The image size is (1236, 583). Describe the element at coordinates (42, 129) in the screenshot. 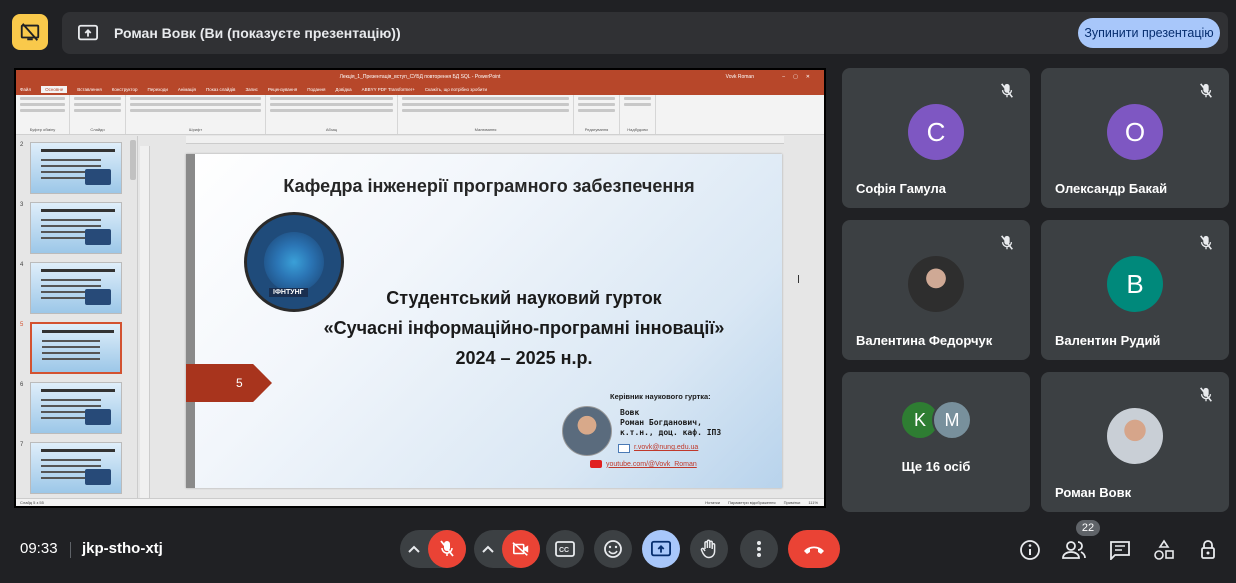

I see `ribbon-group-label: Буфер обміну` at that location.